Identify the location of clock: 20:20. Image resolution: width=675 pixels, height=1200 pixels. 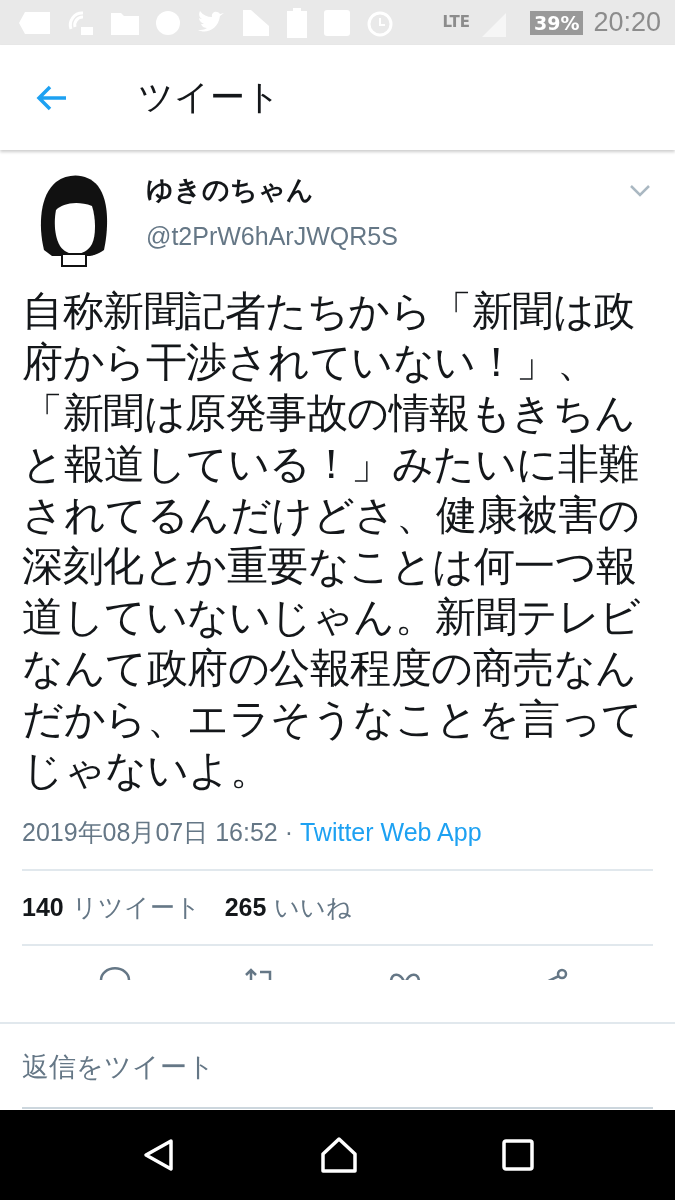
(627, 22).